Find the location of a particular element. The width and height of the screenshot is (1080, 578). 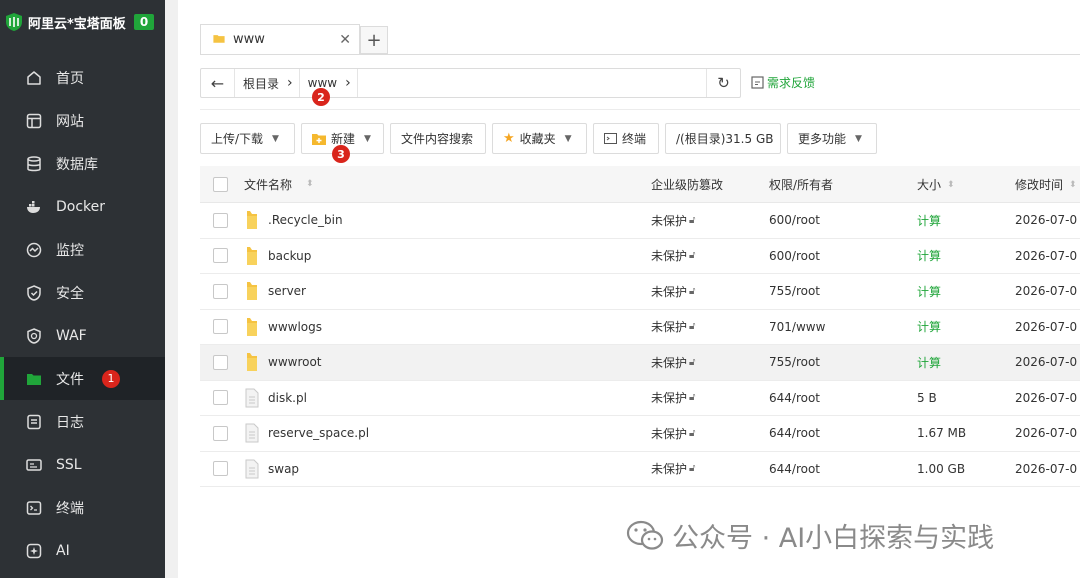

brand-title: 阿里云*宝塔面板 is located at coordinates (77, 24).